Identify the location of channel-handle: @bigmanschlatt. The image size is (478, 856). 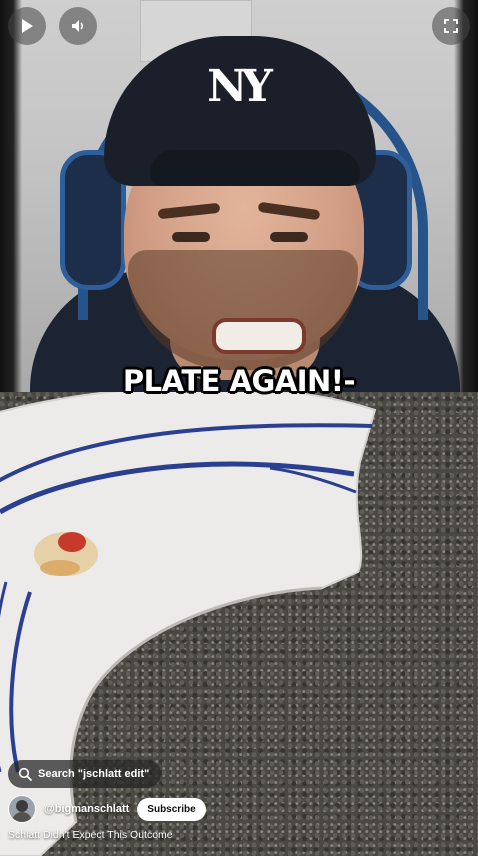
(86, 809).